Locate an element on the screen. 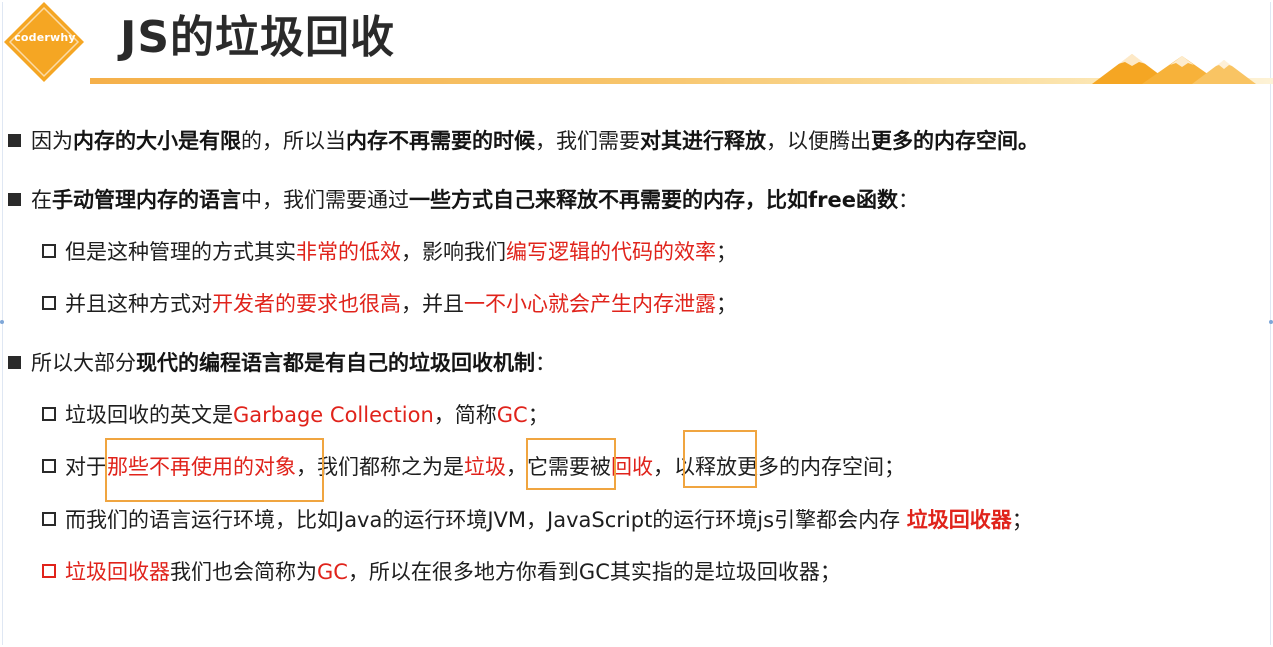  red-text: 回收 is located at coordinates (632, 467).